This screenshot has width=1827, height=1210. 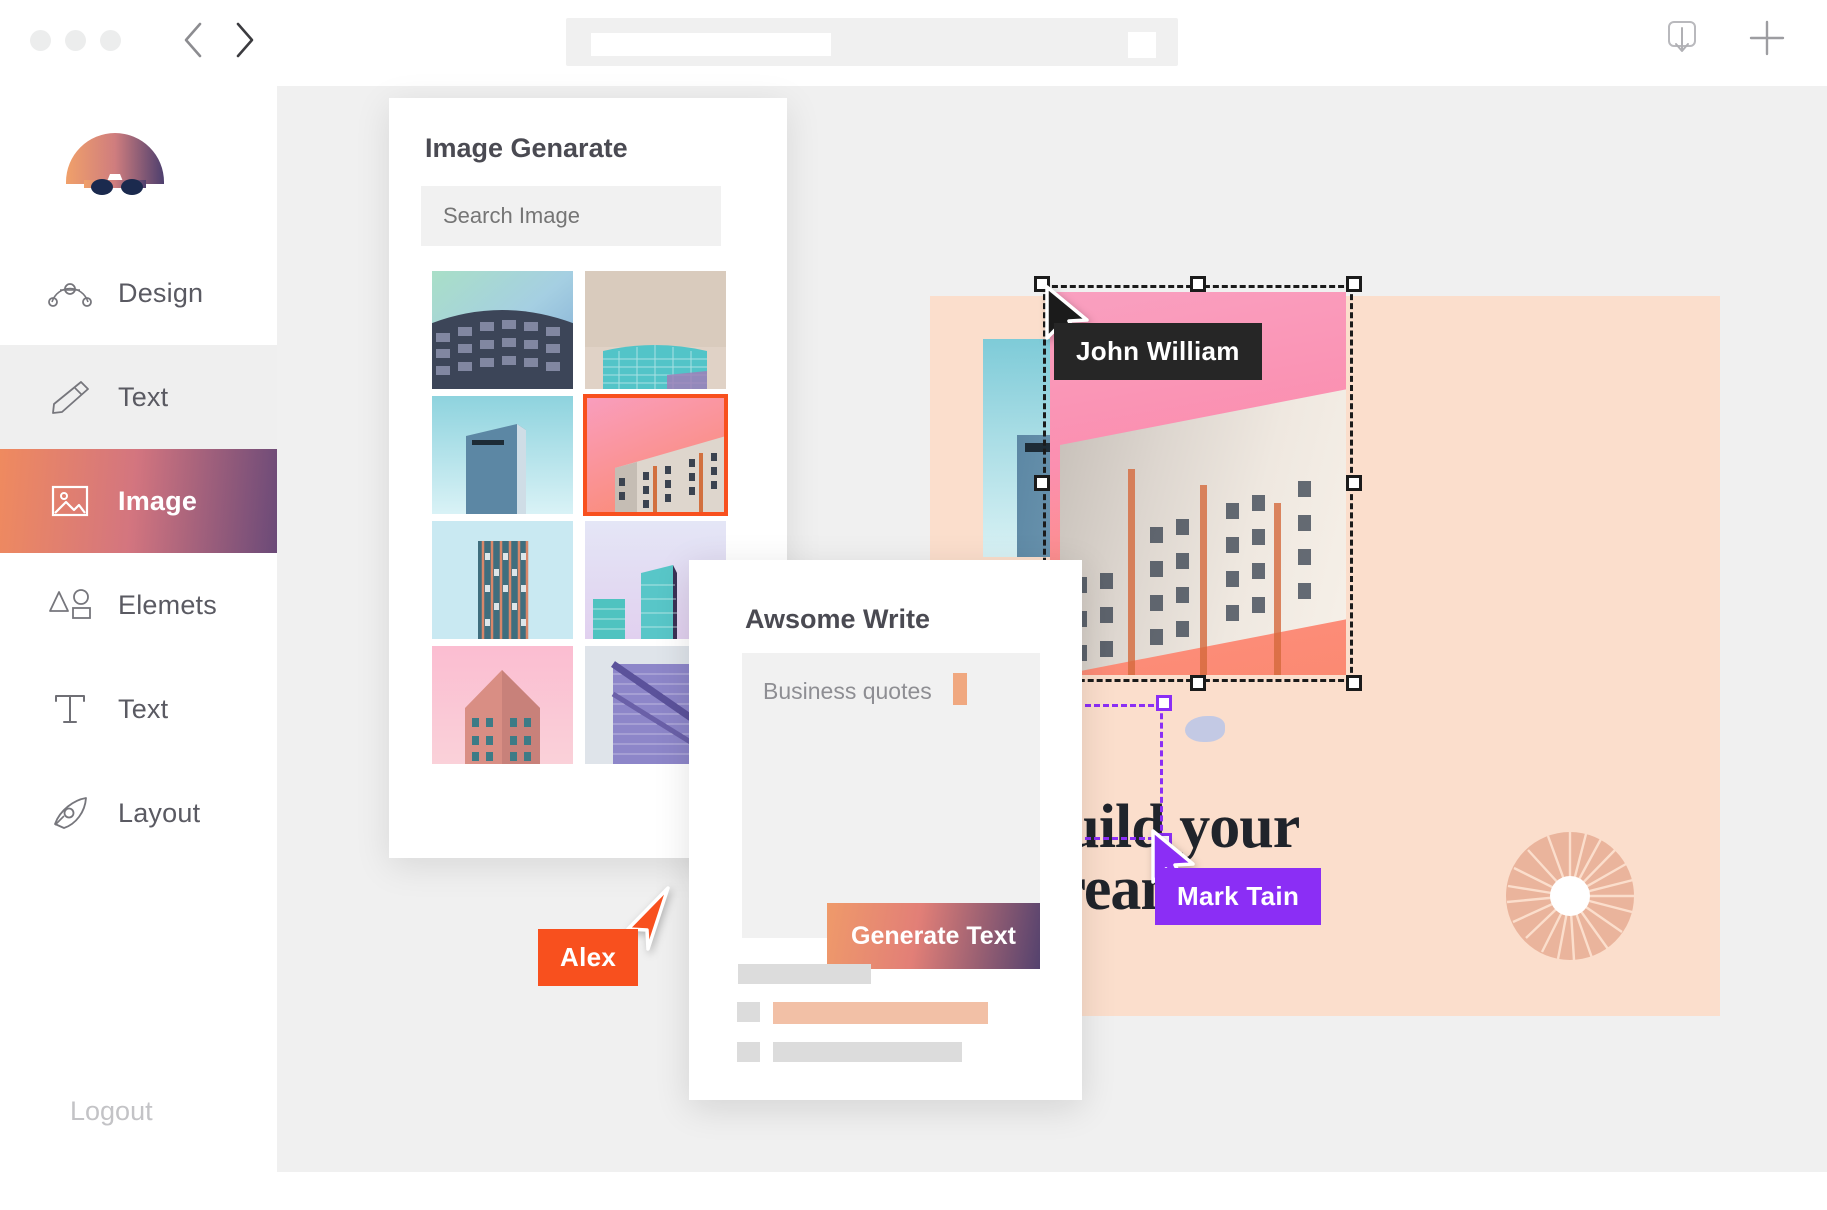 I want to click on window-controls, so click(x=75, y=40).